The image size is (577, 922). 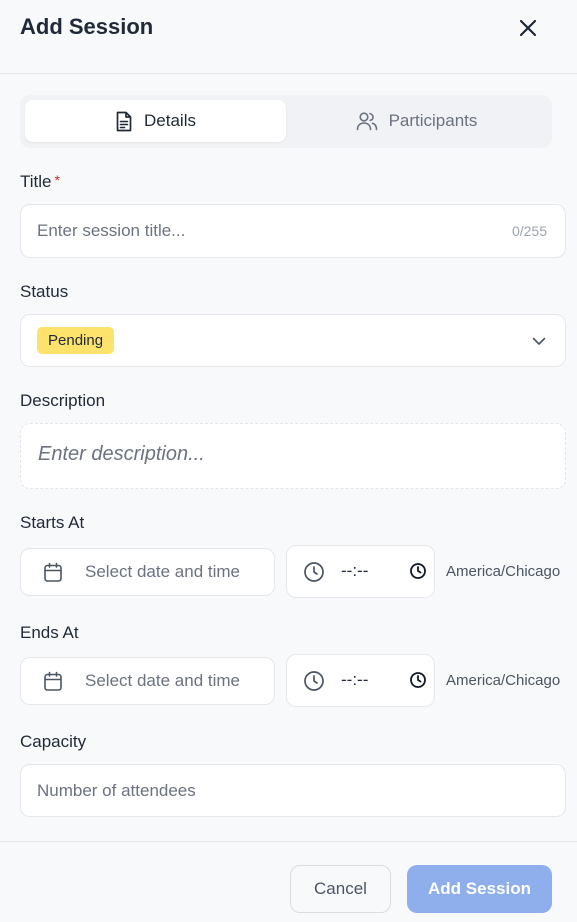 What do you see at coordinates (44, 291) in the screenshot?
I see `status-label: Status` at bounding box center [44, 291].